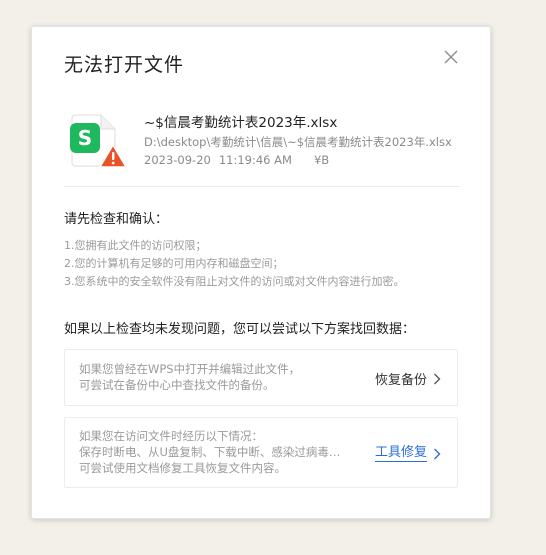 The height and width of the screenshot is (555, 546). I want to click on file-date: 2023-09-20, so click(177, 160).